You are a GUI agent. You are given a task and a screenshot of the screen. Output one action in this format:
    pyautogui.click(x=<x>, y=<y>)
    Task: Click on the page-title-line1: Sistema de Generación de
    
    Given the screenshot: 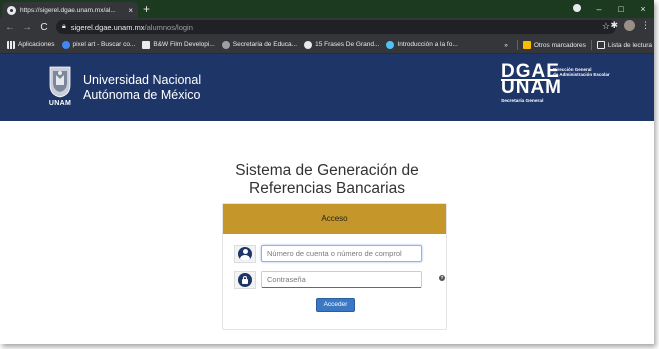 What is the action you would take?
    pyautogui.click(x=327, y=170)
    